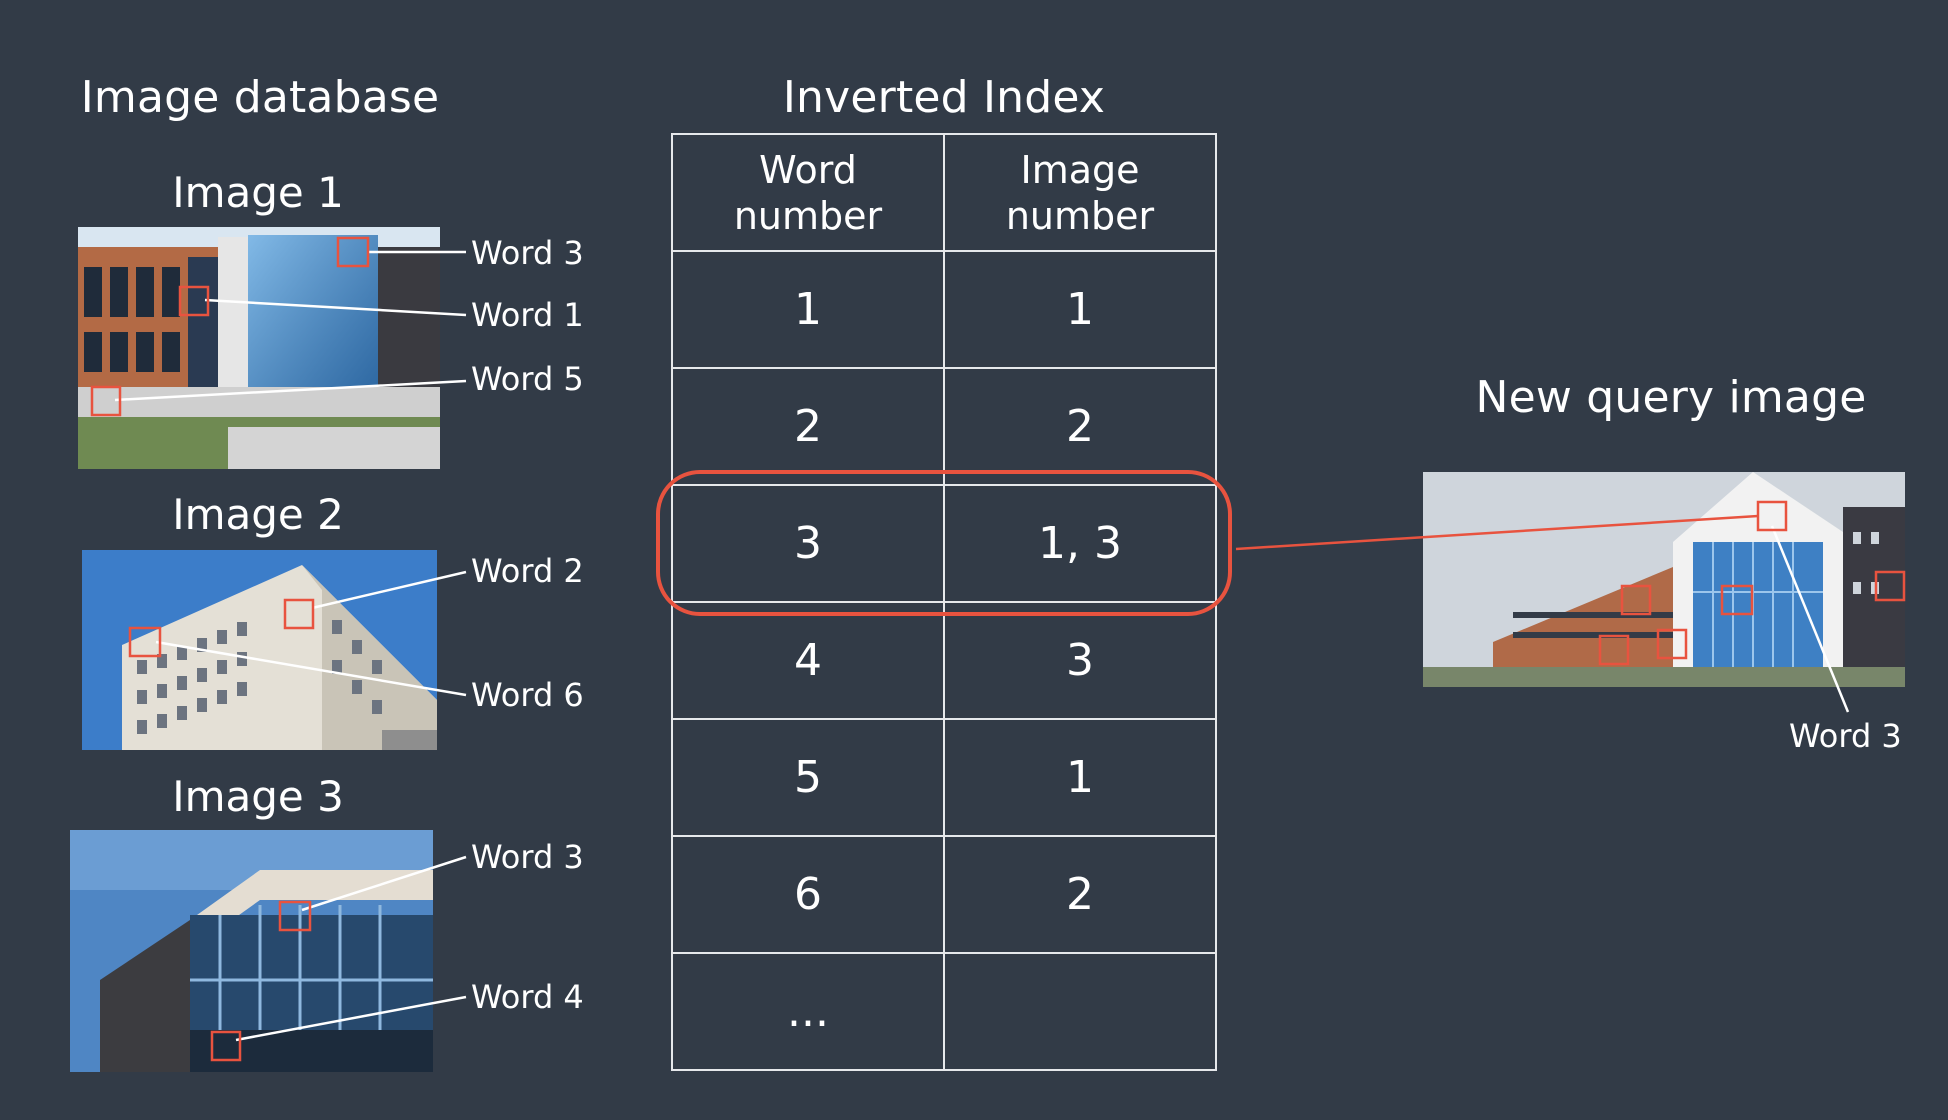 This screenshot has height=1120, width=1948. I want to click on image-1-word-1-label: Word 1, so click(527, 315).